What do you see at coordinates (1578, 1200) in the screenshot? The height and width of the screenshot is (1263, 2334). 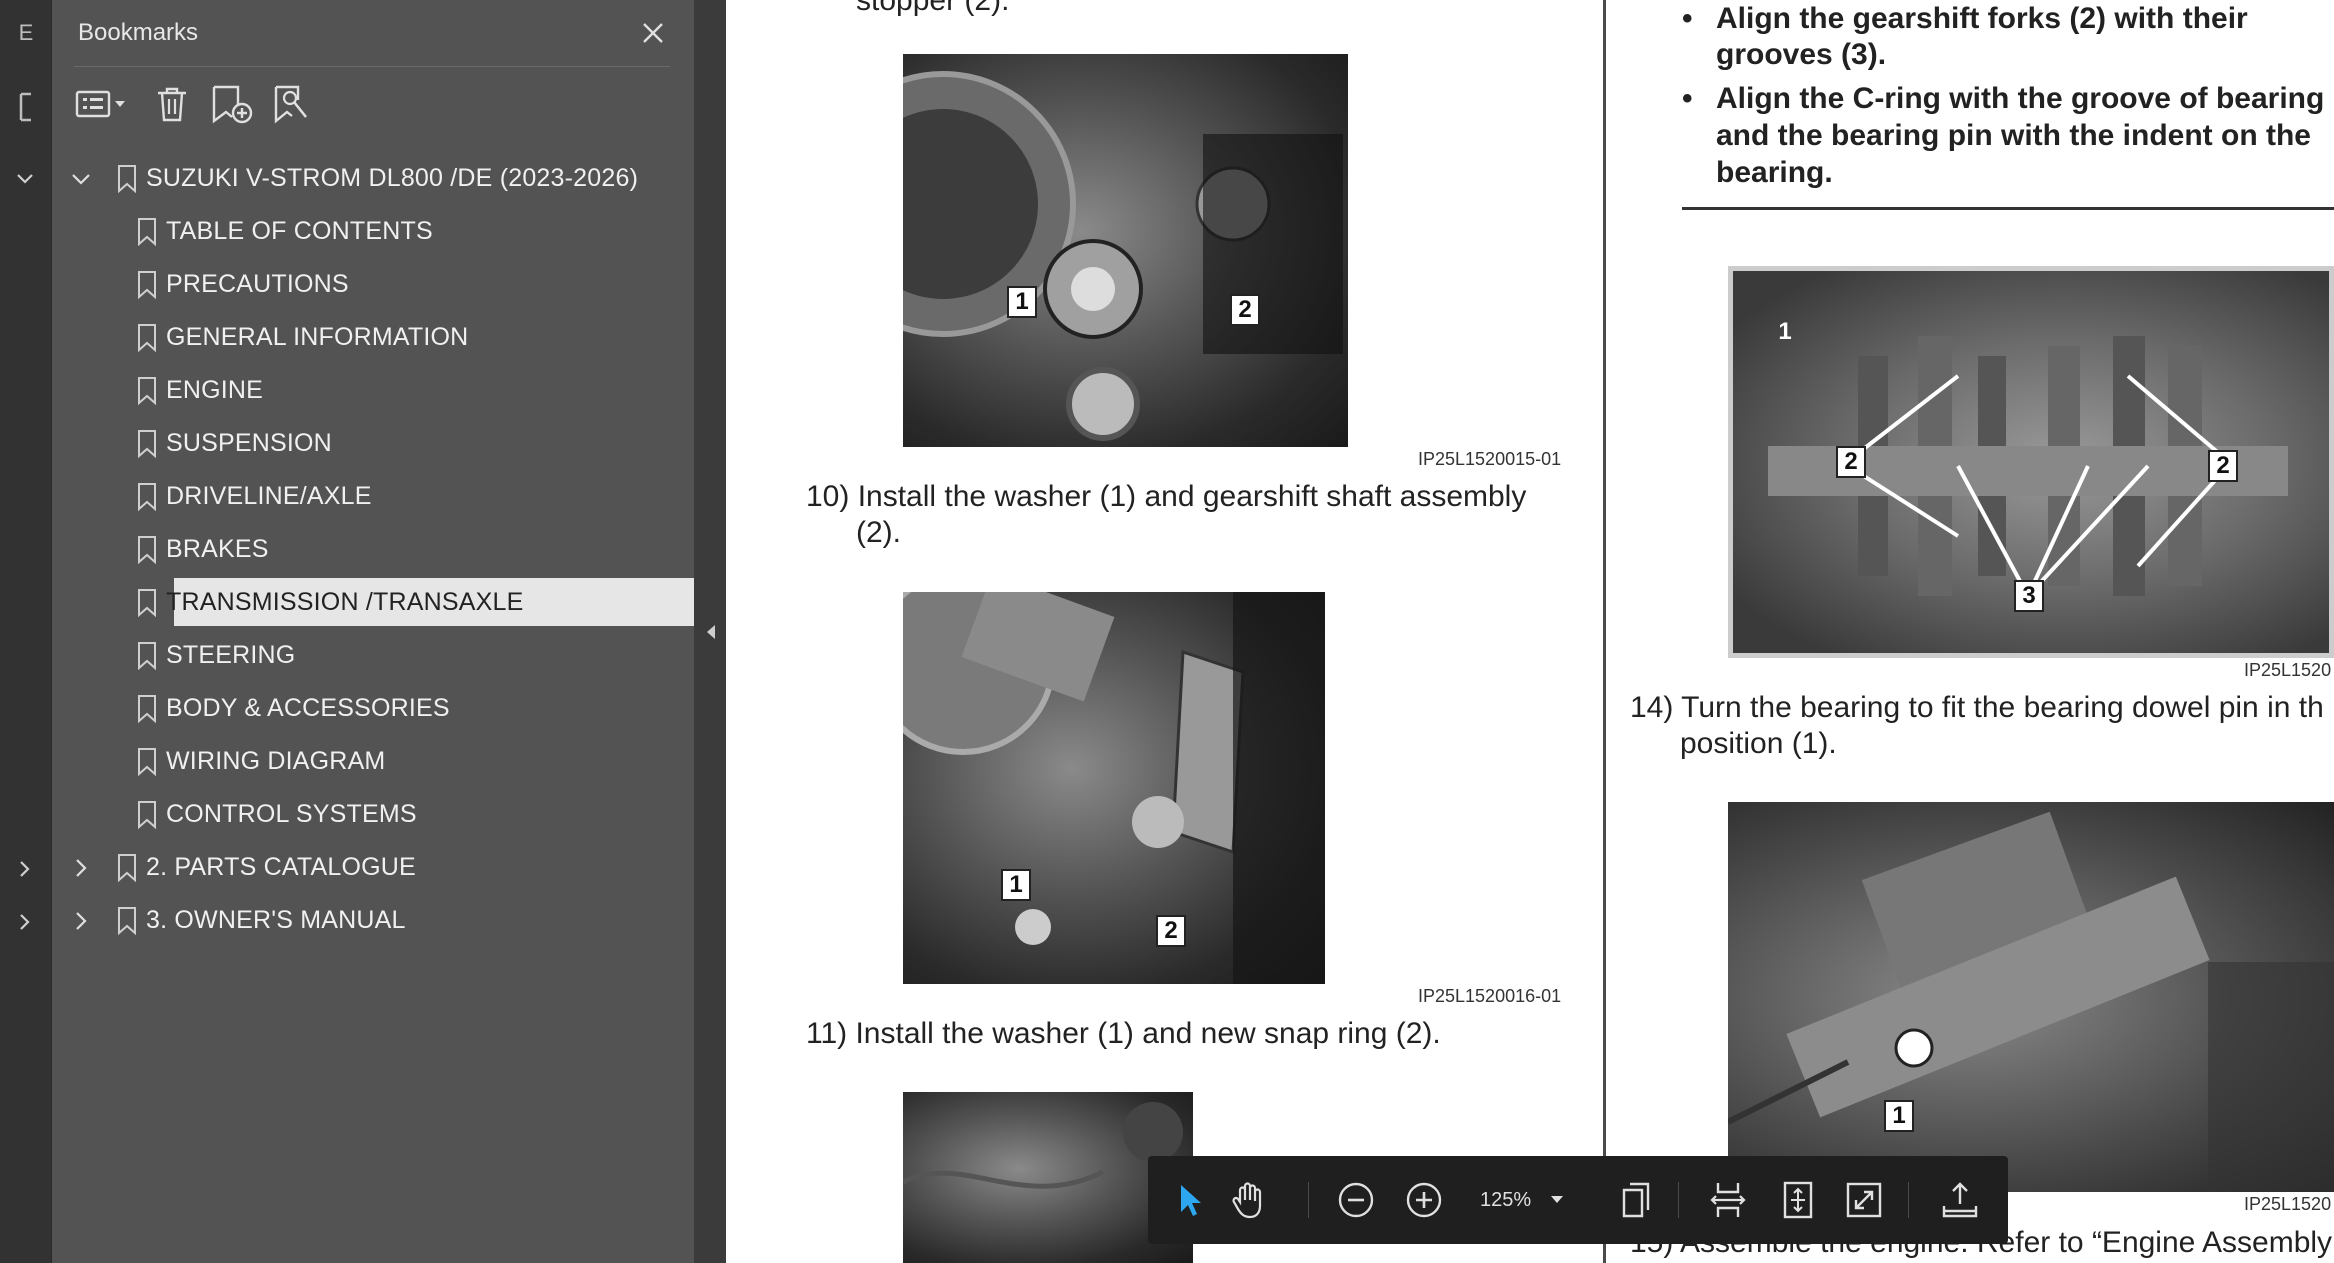 I see `floating-toolbar: 125%` at bounding box center [1578, 1200].